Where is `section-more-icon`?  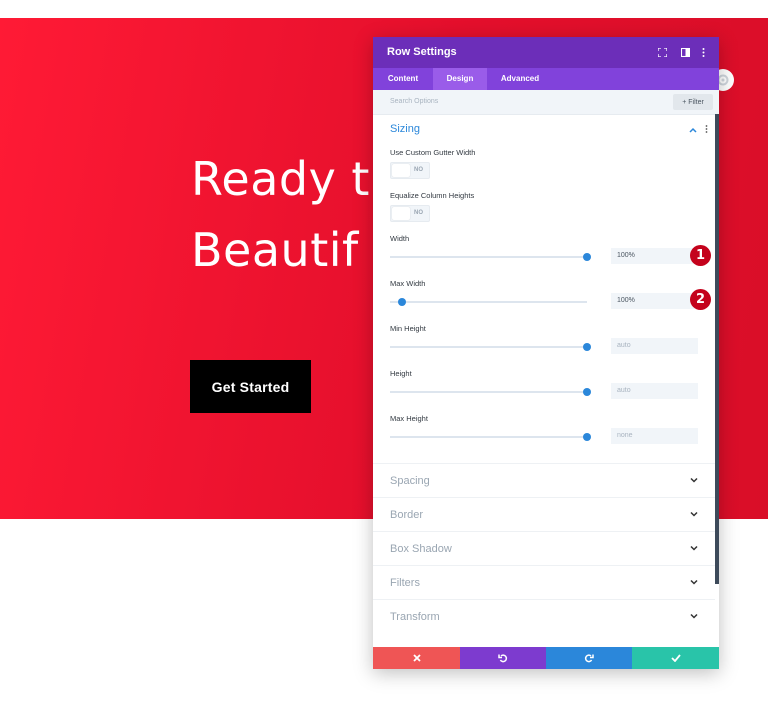 section-more-icon is located at coordinates (706, 130).